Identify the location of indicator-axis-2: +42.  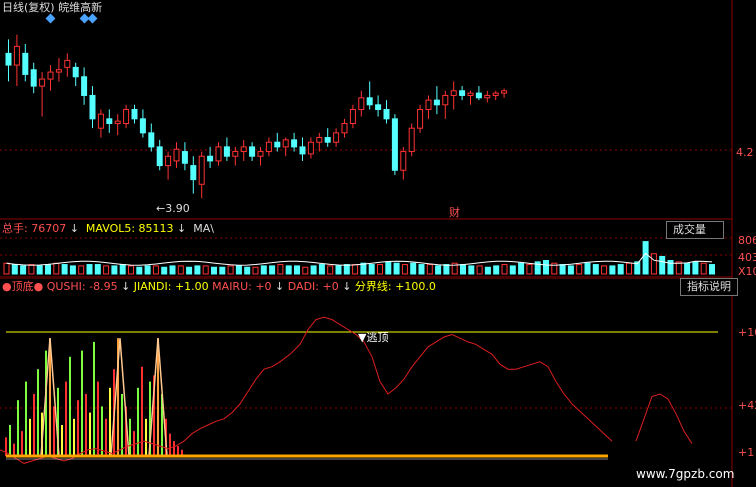
(747, 405).